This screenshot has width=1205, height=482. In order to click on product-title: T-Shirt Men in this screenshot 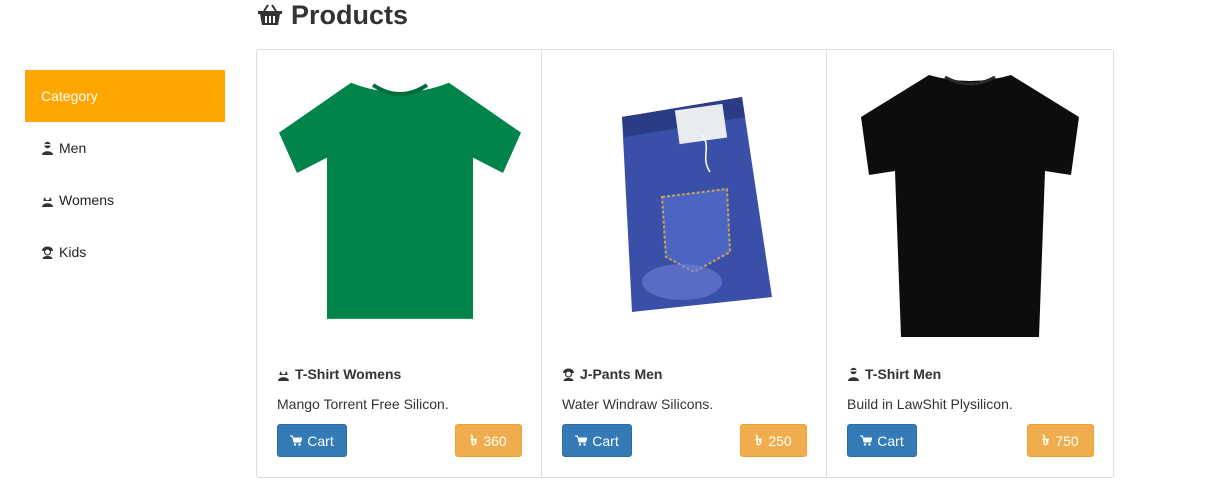, I will do `click(894, 374)`.